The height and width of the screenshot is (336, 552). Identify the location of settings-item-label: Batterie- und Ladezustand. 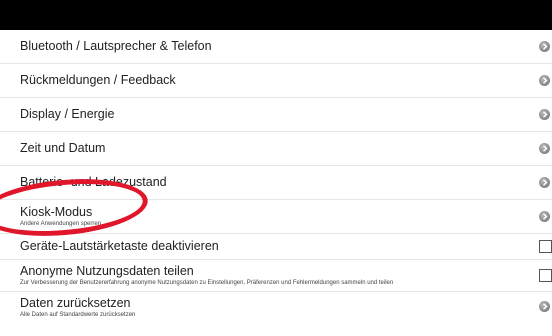
(93, 182).